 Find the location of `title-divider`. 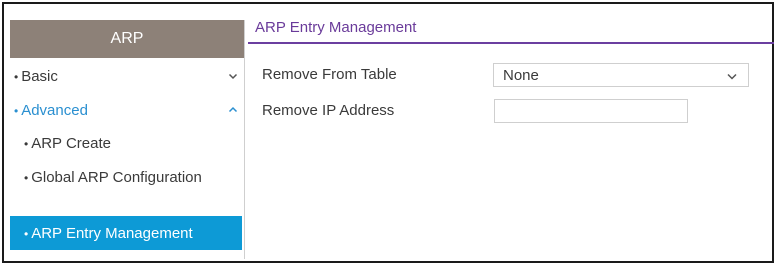

title-divider is located at coordinates (511, 43).